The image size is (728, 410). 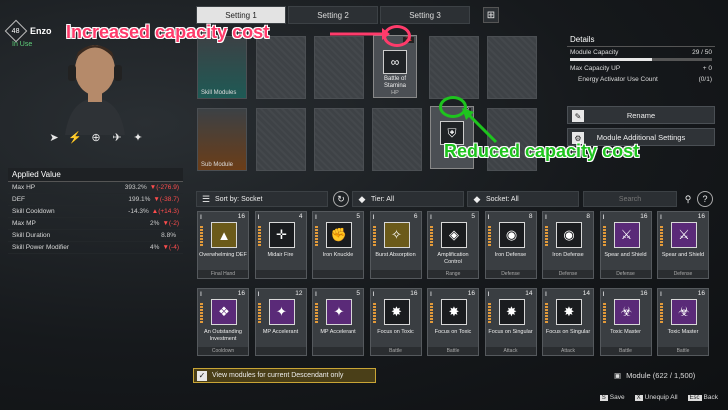 I want to click on module-name: MP Accelerant, so click(x=280, y=332).